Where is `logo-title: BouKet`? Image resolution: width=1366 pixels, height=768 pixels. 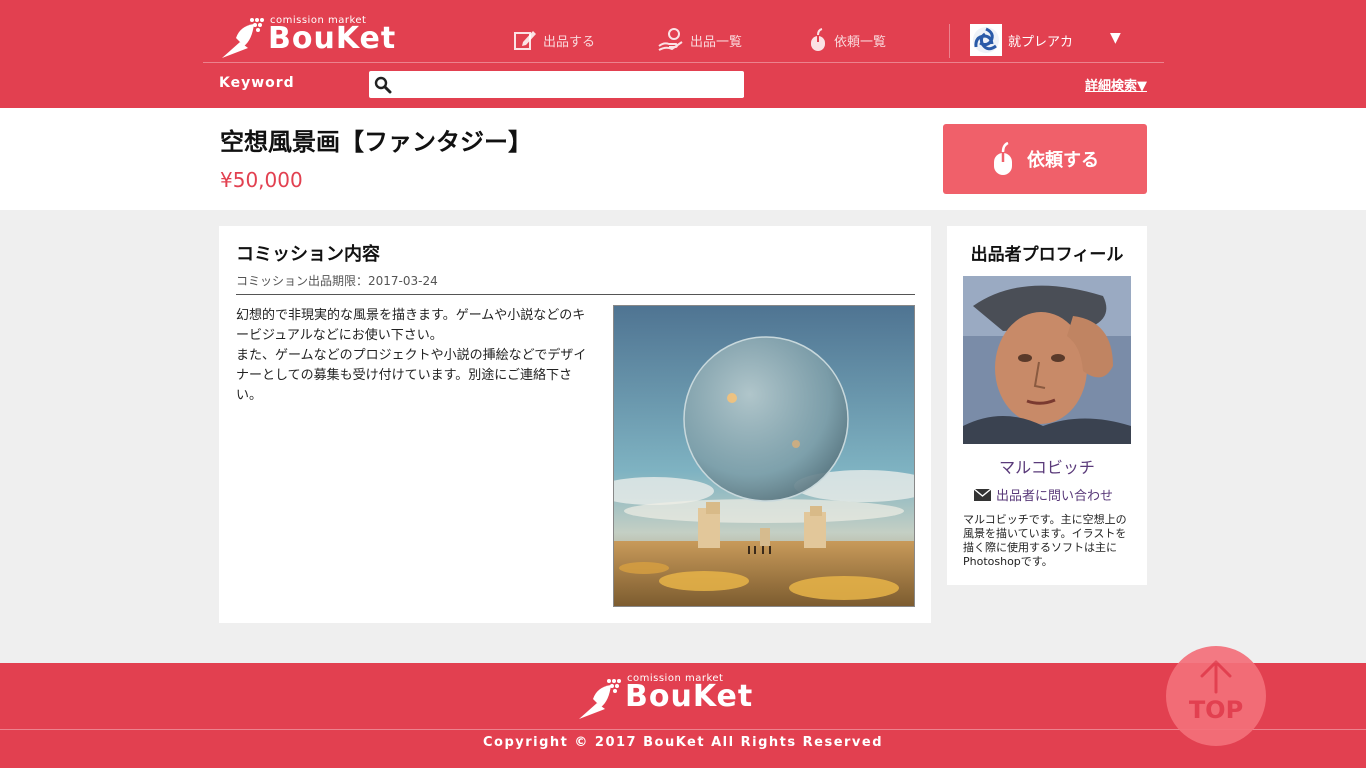 logo-title: BouKet is located at coordinates (332, 38).